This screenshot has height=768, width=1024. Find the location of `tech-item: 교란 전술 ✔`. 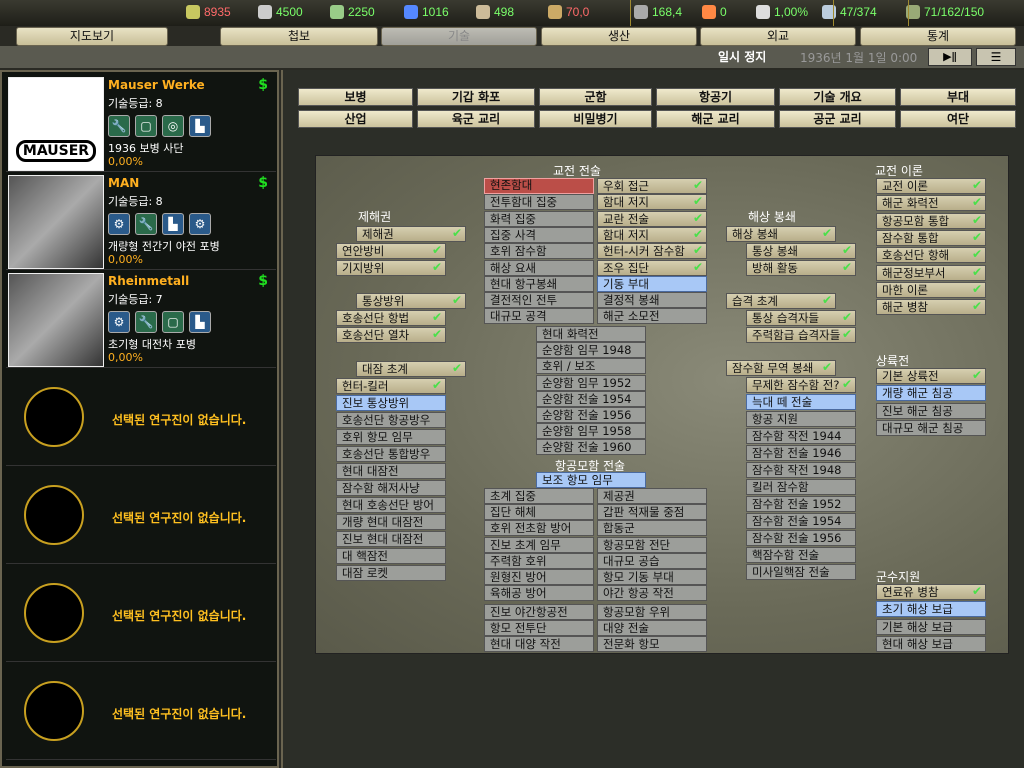

tech-item: 교란 전술 ✔ is located at coordinates (652, 219).